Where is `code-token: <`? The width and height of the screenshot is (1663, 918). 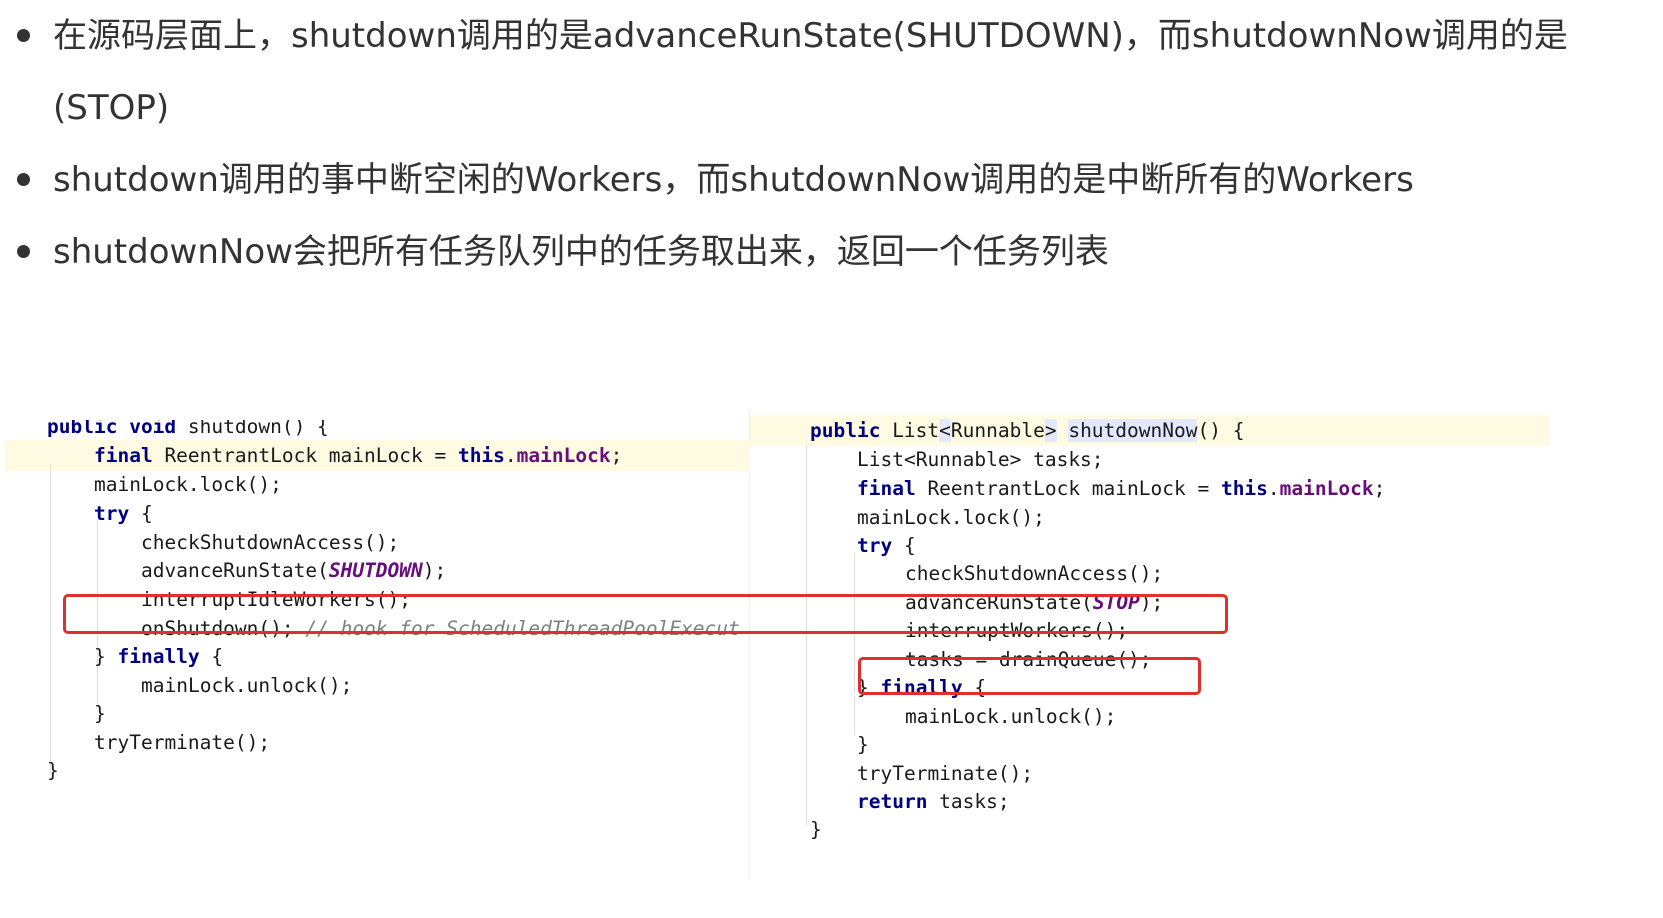
code-token: < is located at coordinates (945, 430).